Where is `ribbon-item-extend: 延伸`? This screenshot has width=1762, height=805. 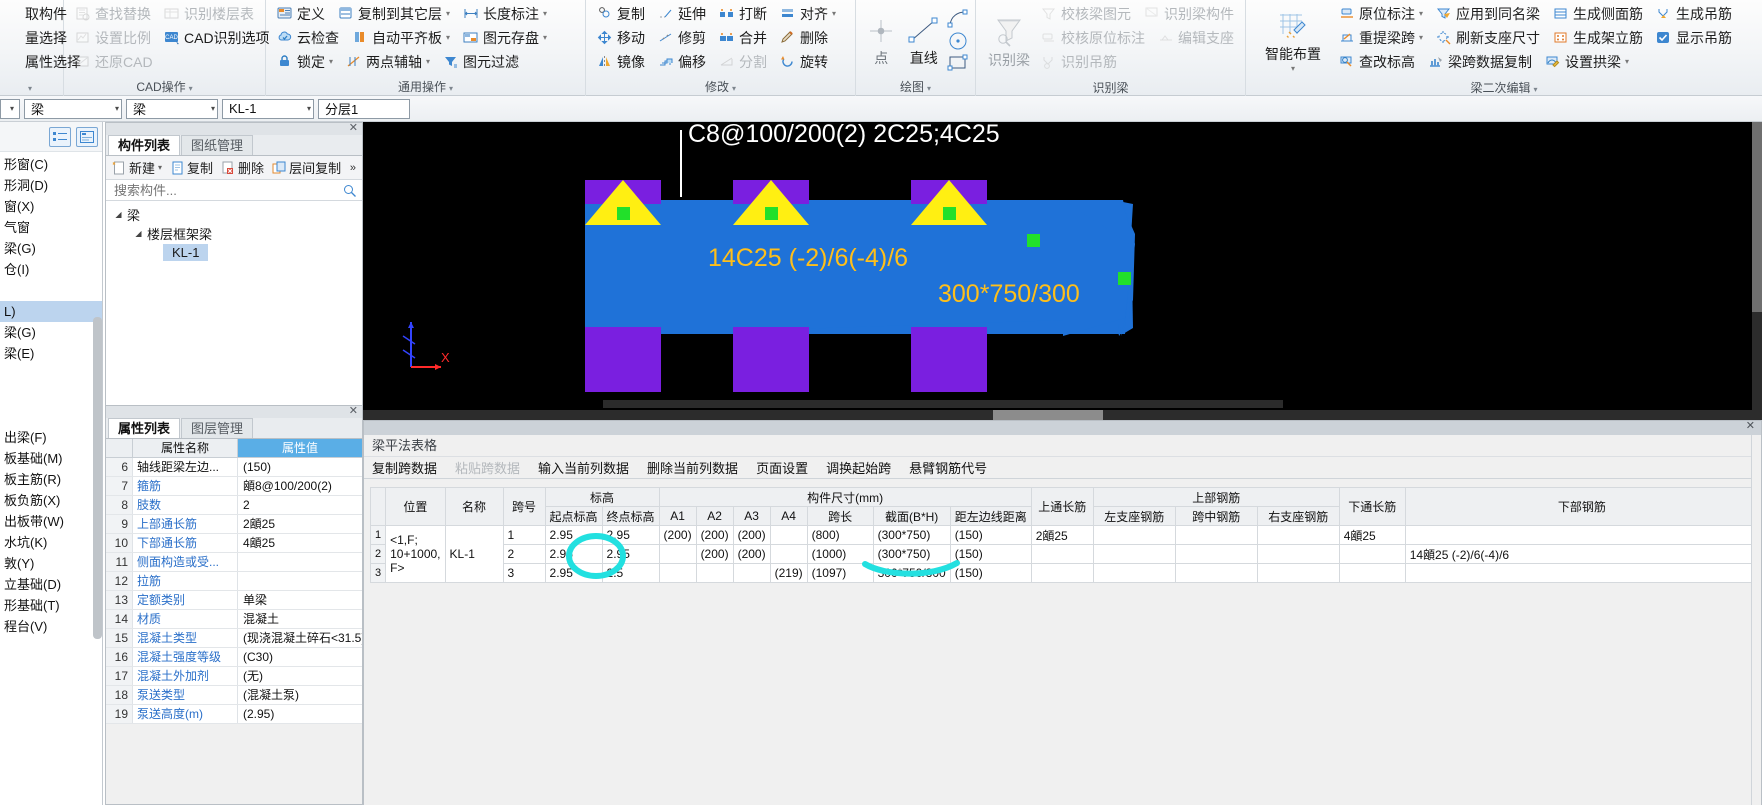
ribbon-item-extend: 延伸 is located at coordinates (682, 14).